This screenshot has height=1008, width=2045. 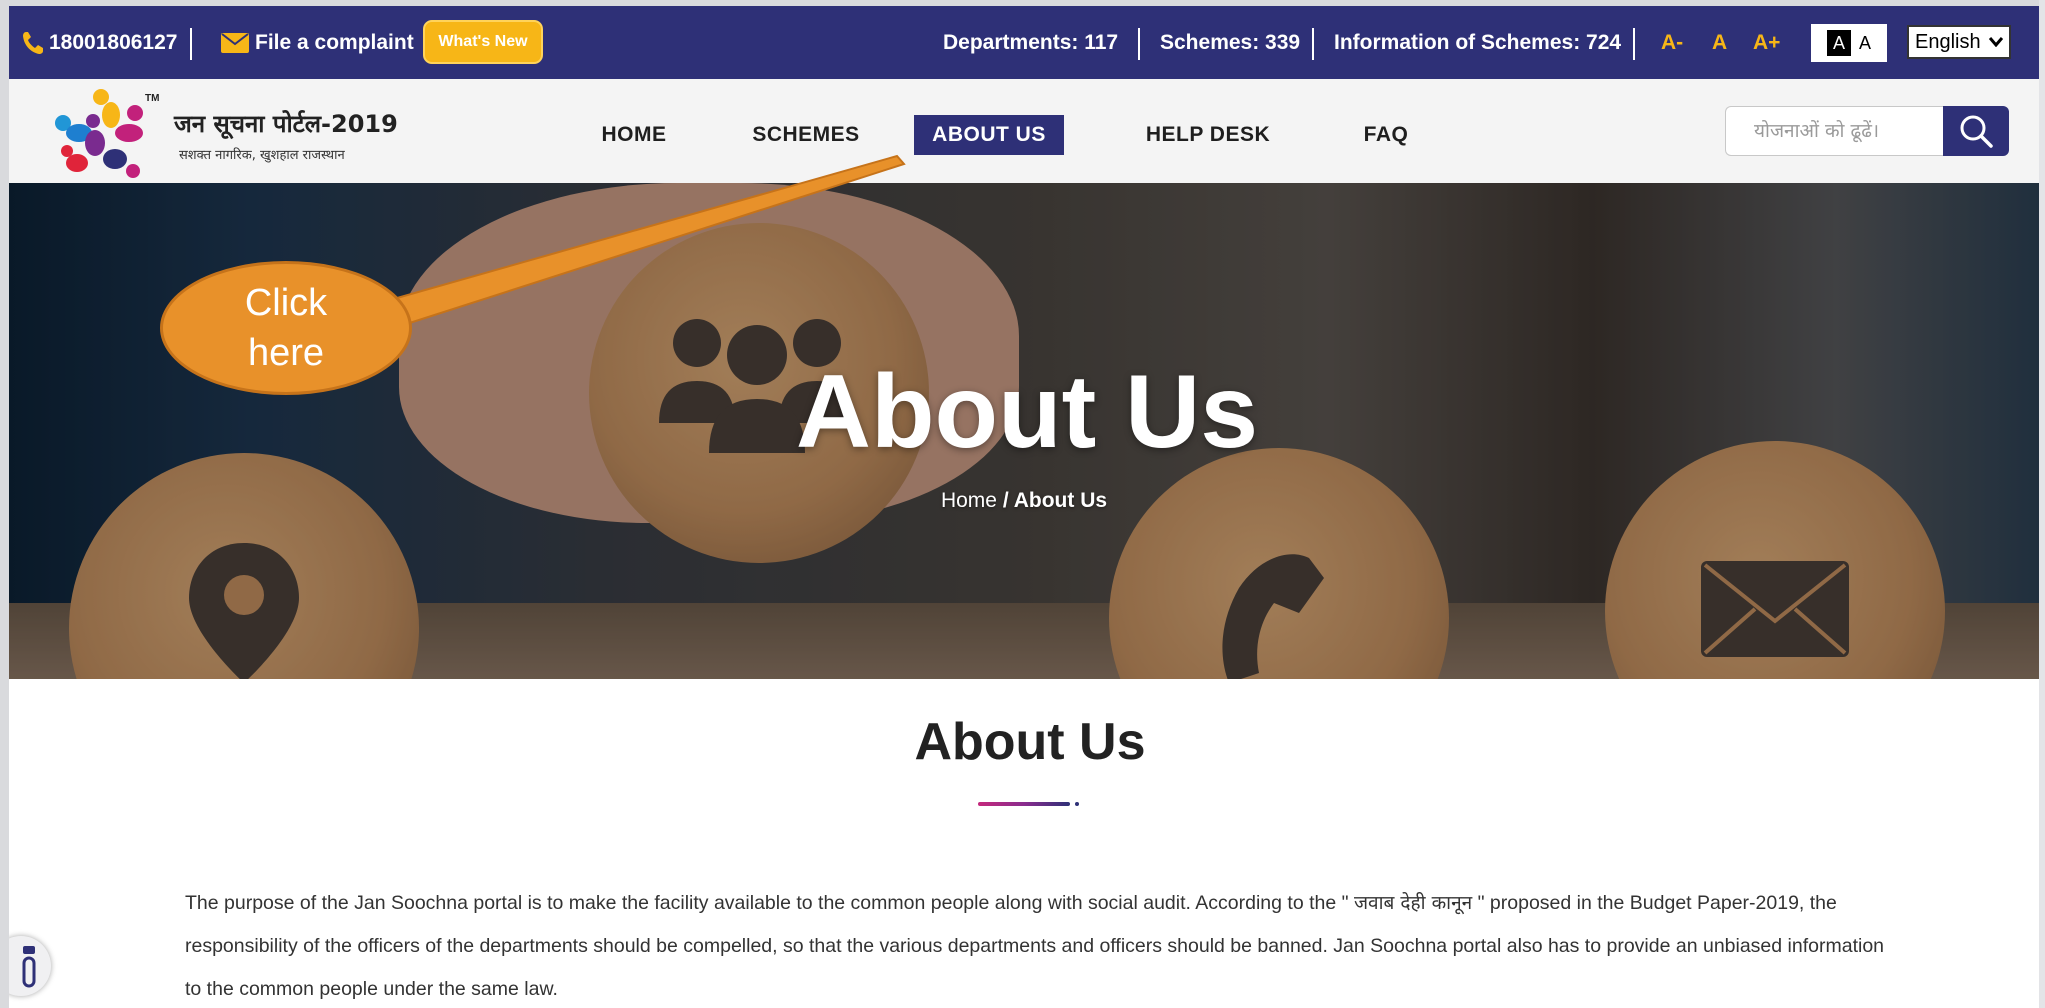 I want to click on breadcrumb-home: Home, so click(x=969, y=500).